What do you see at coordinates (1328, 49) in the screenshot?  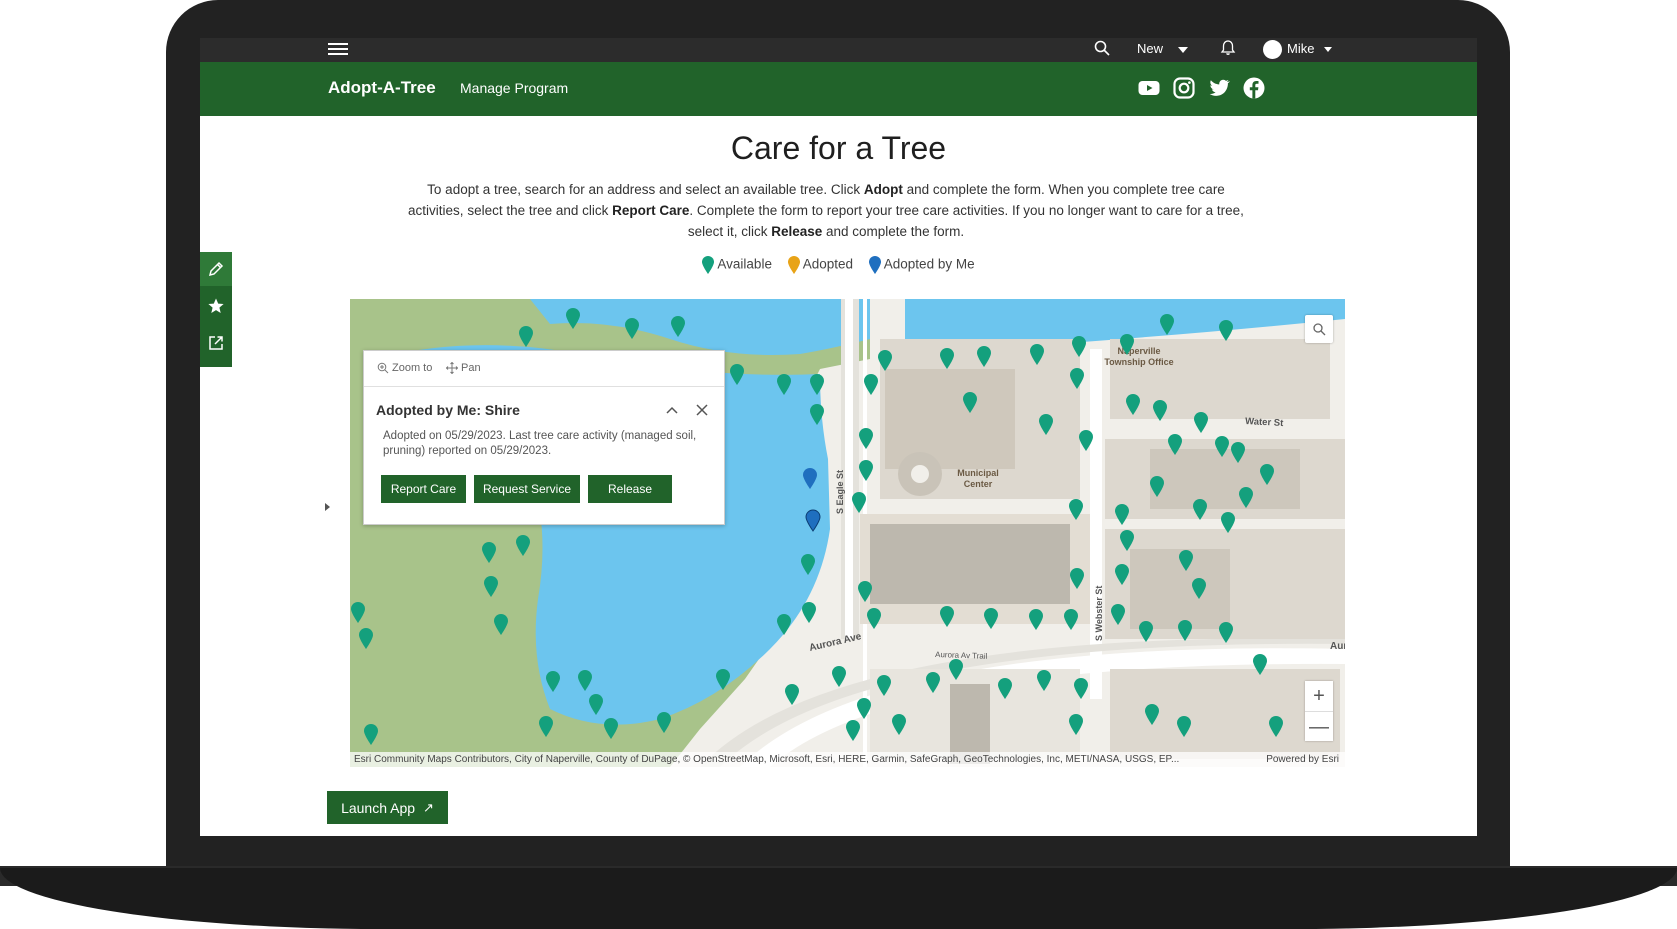 I see `chevron-down-icon` at bounding box center [1328, 49].